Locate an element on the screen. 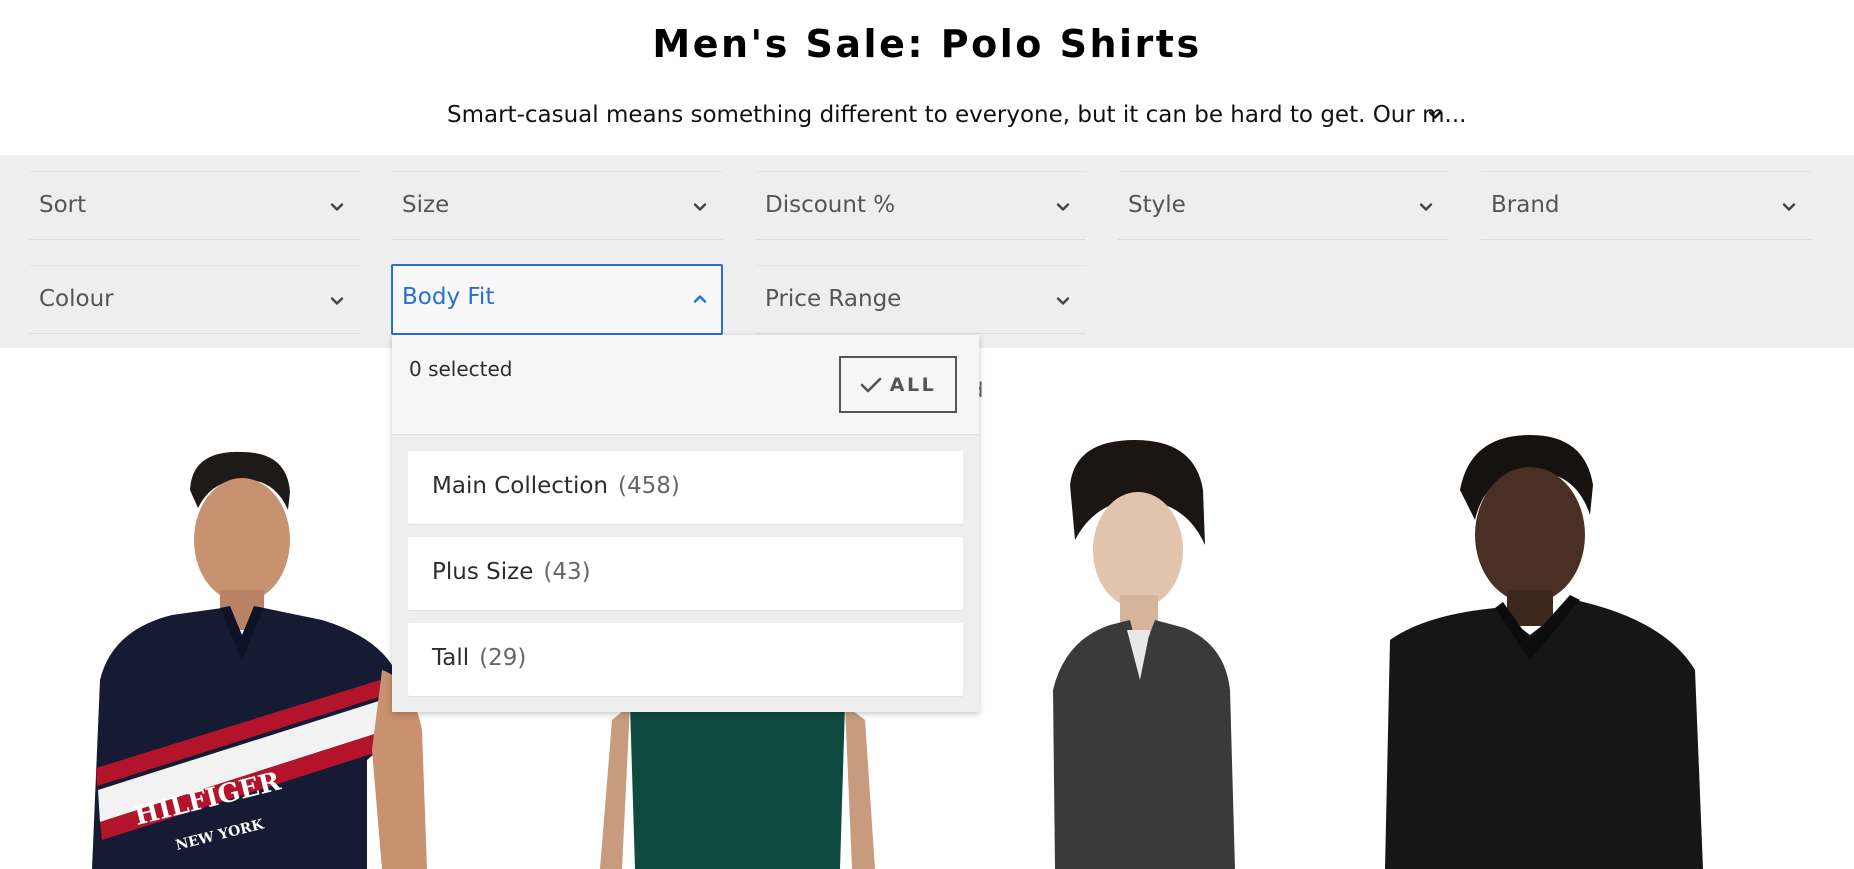 The height and width of the screenshot is (869, 1854). selected-count: 0 selected is located at coordinates (461, 369).